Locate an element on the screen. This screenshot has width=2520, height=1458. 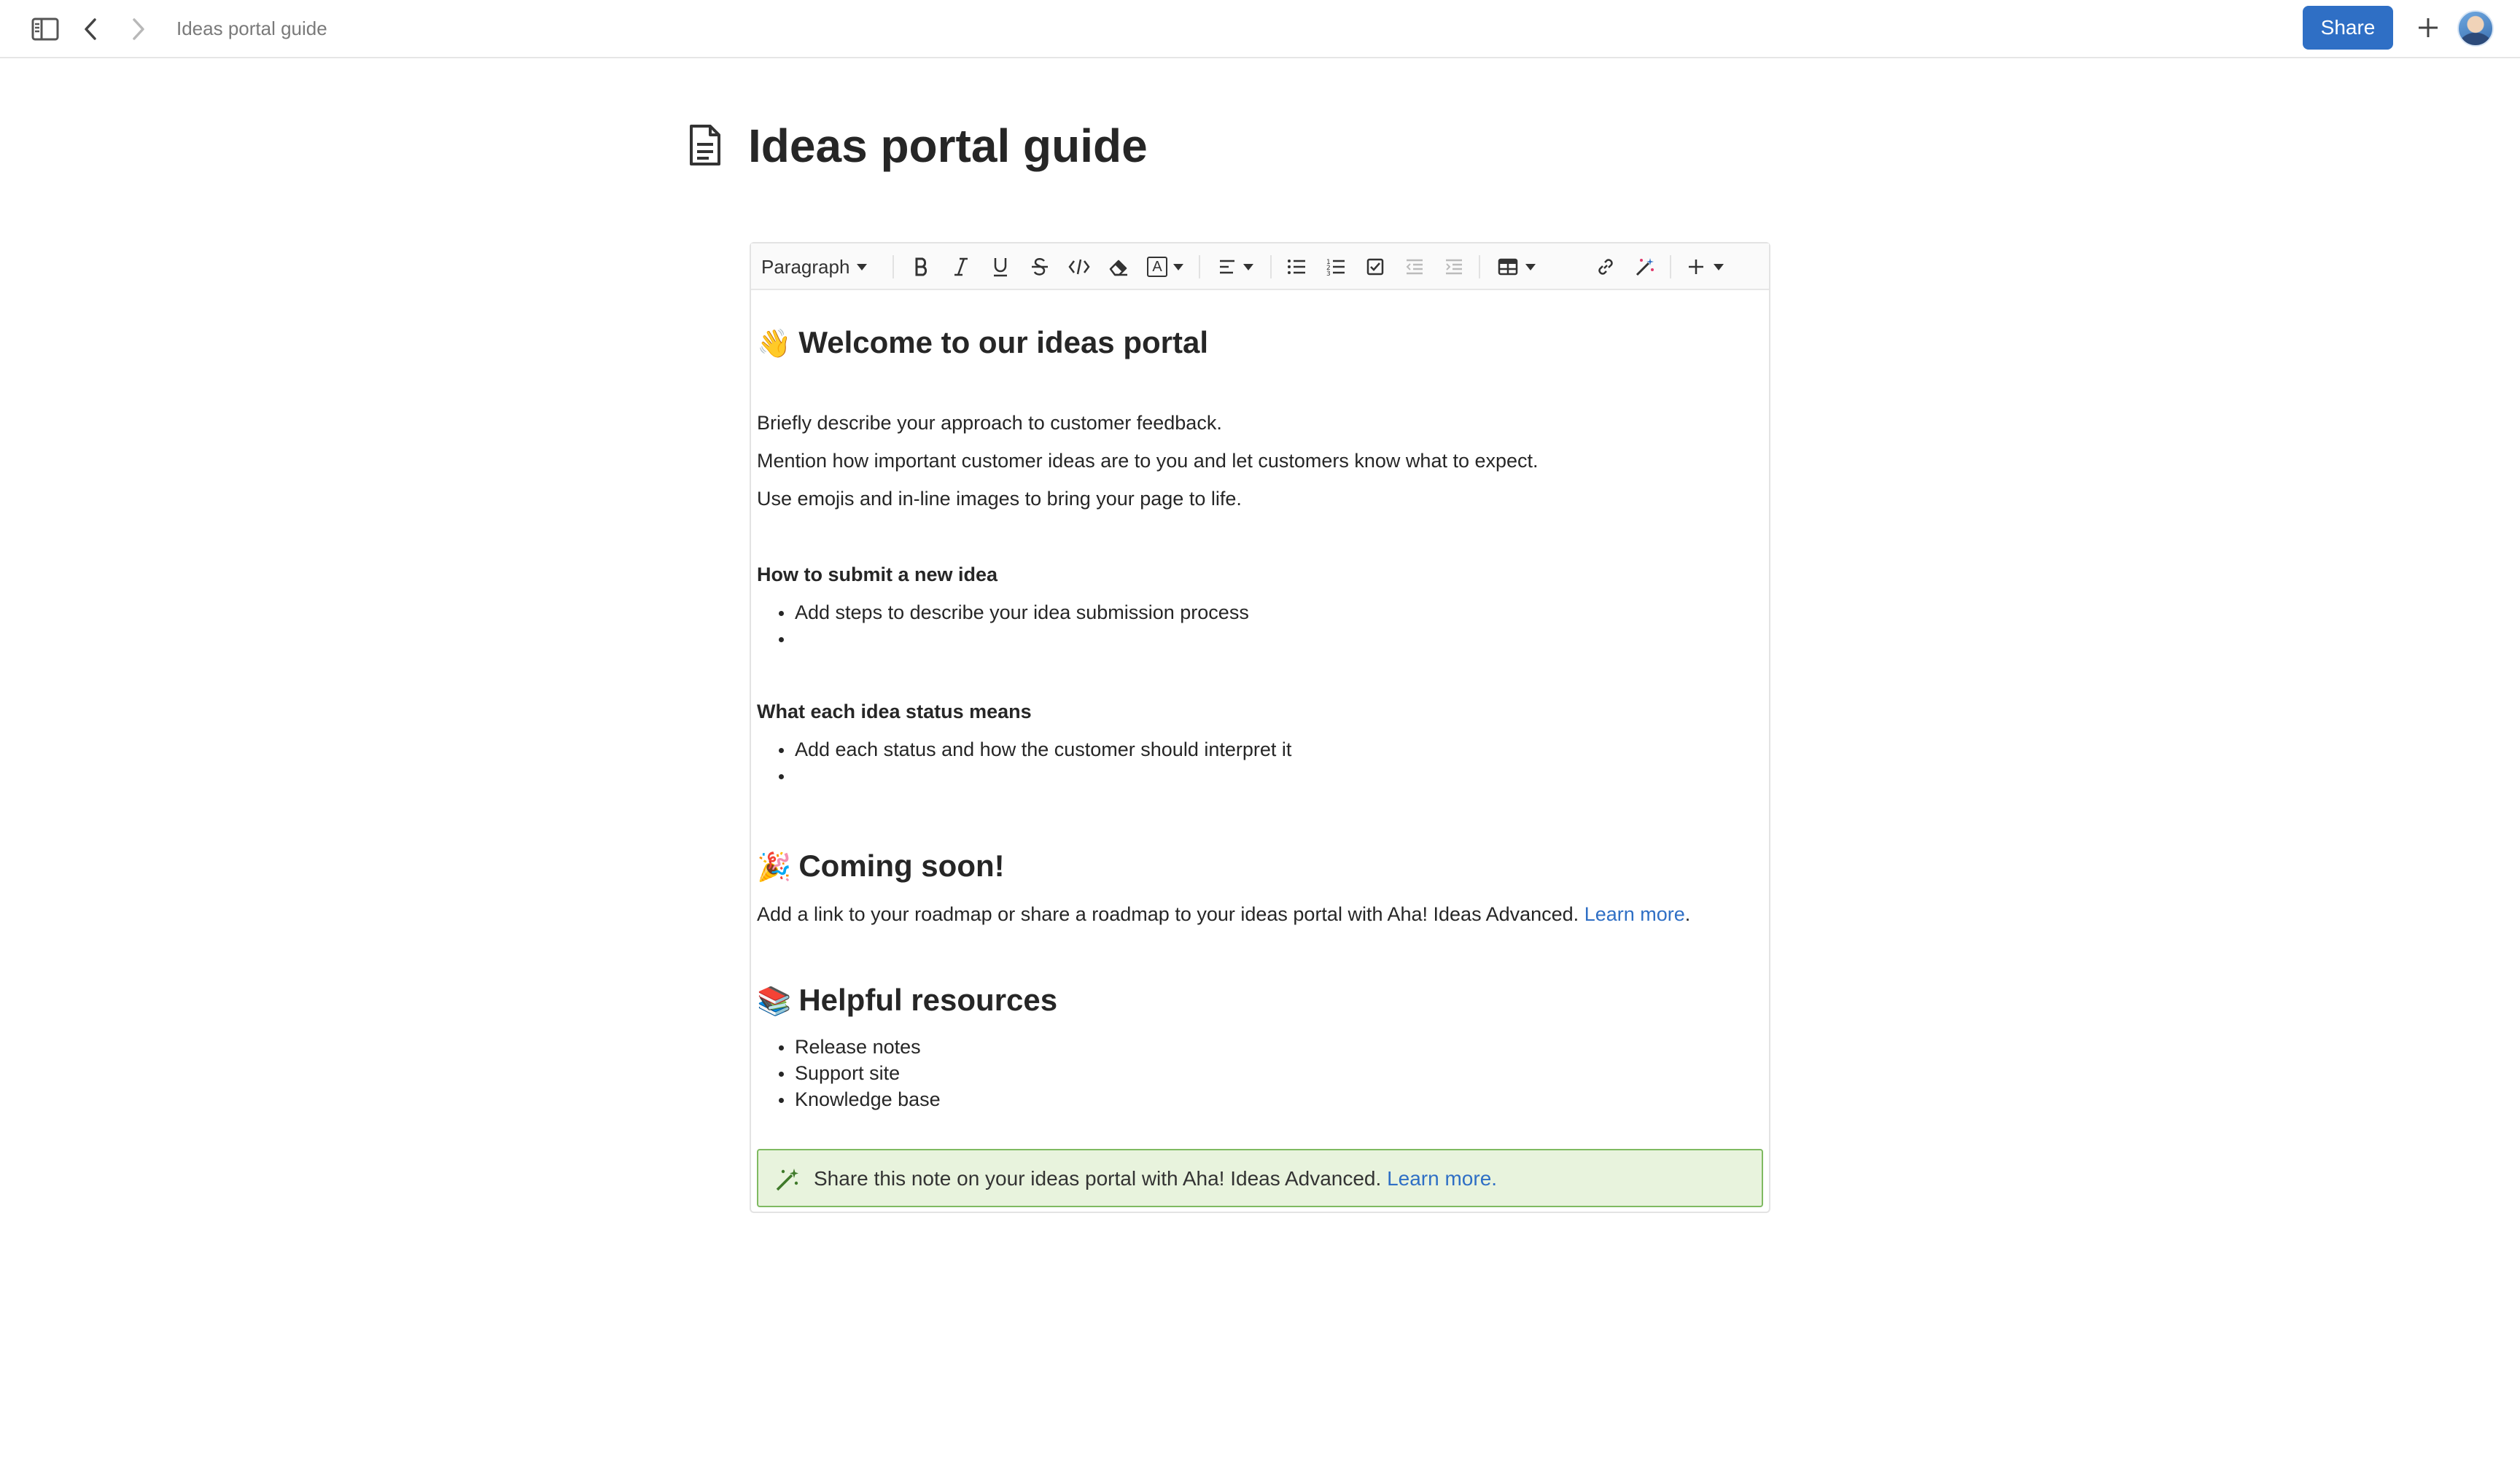
banner-learn-more-link: Learn more. is located at coordinates (1442, 1178).